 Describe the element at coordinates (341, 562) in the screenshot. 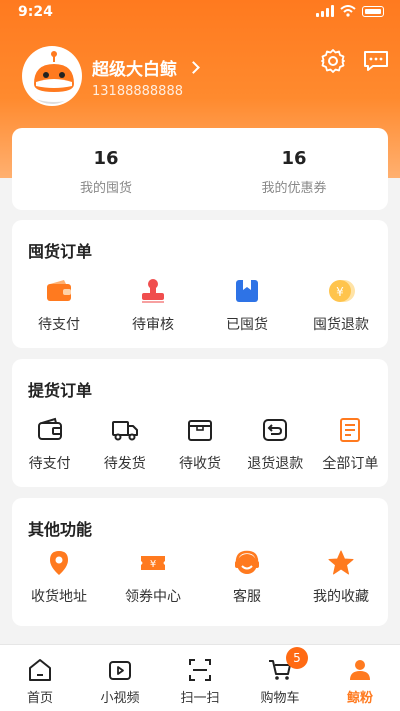

I see `star-icon` at that location.